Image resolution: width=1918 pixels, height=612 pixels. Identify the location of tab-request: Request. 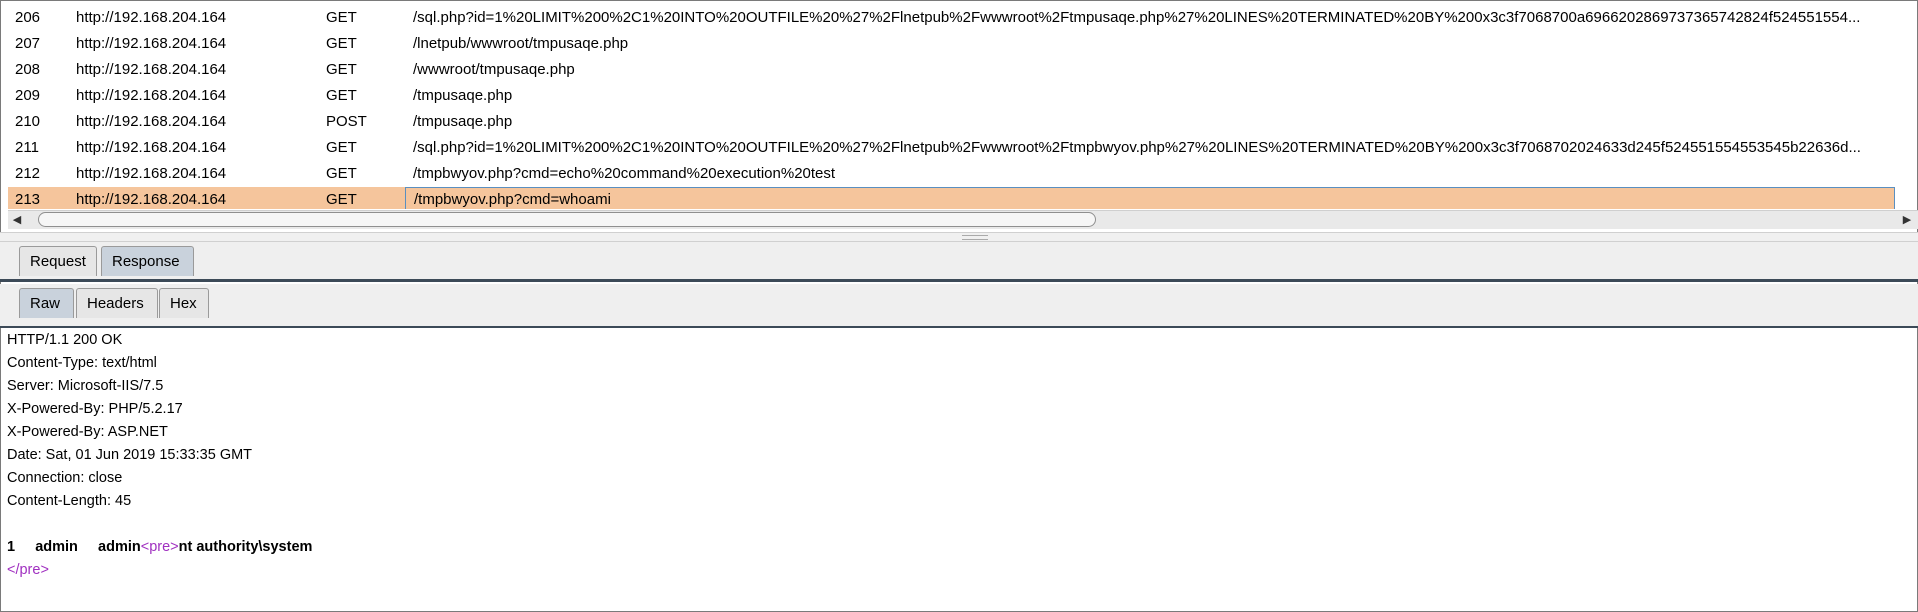
(58, 261).